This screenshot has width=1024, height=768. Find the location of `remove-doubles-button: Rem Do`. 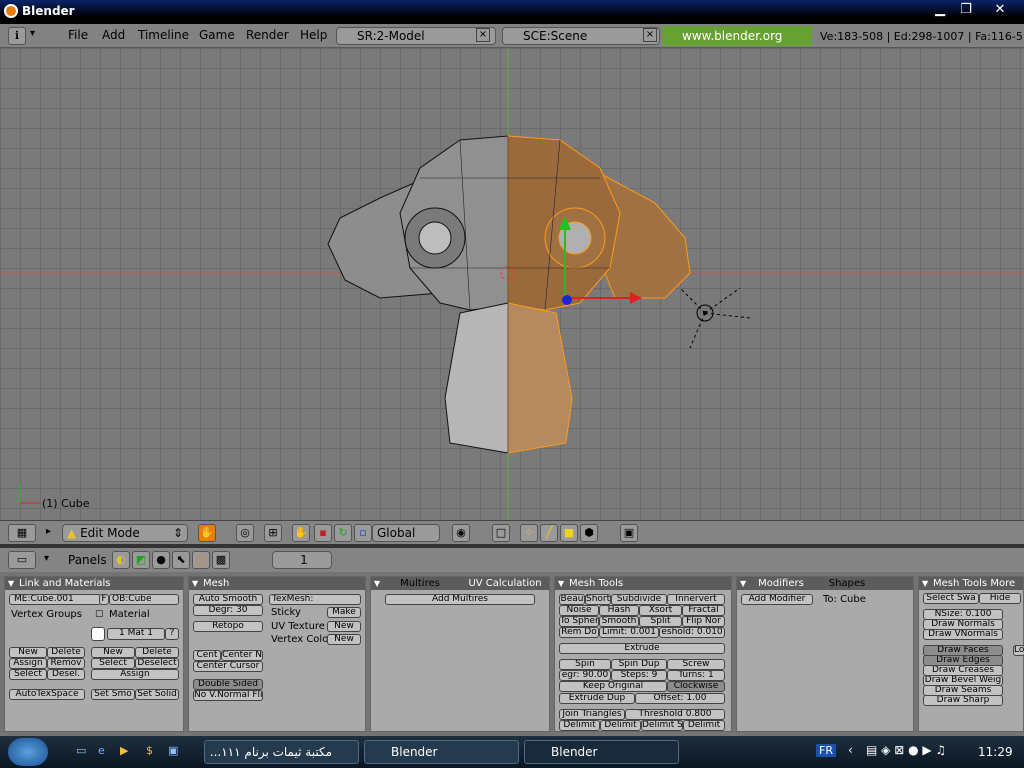

remove-doubles-button: Rem Do is located at coordinates (579, 632).